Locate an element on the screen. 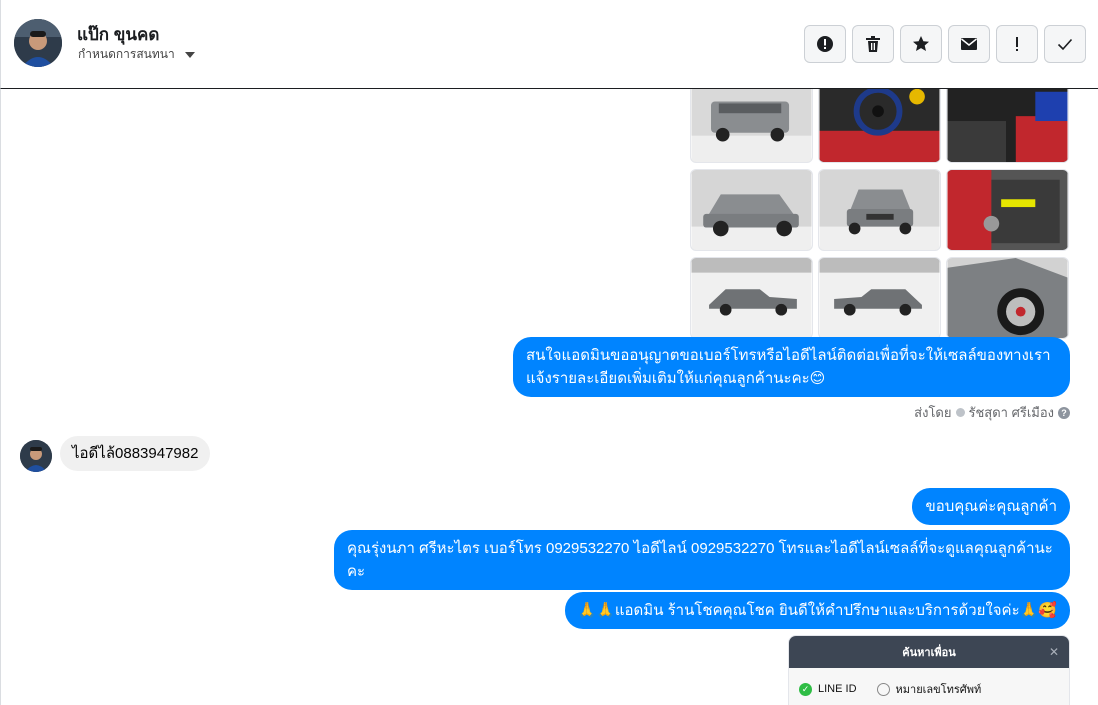 The width and height of the screenshot is (1098, 705). envelope-icon is located at coordinates (969, 44).